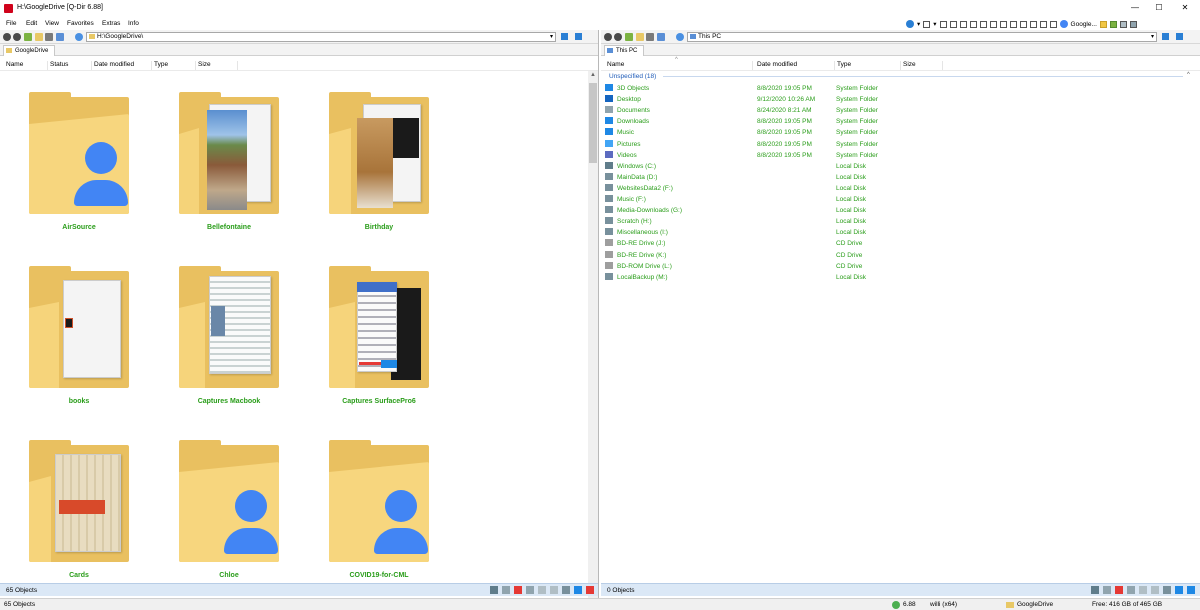 Image resolution: width=1200 pixels, height=610 pixels. Describe the element at coordinates (953, 24) in the screenshot. I see `layout-2-icon` at that location.